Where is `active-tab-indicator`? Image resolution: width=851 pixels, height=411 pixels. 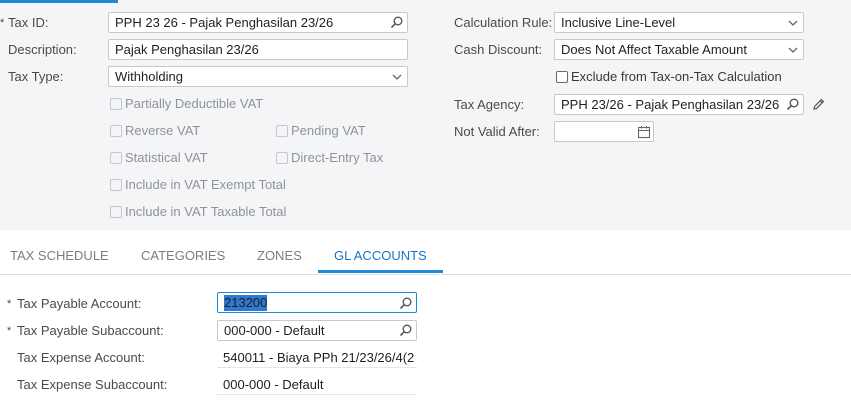
active-tab-indicator is located at coordinates (380, 271).